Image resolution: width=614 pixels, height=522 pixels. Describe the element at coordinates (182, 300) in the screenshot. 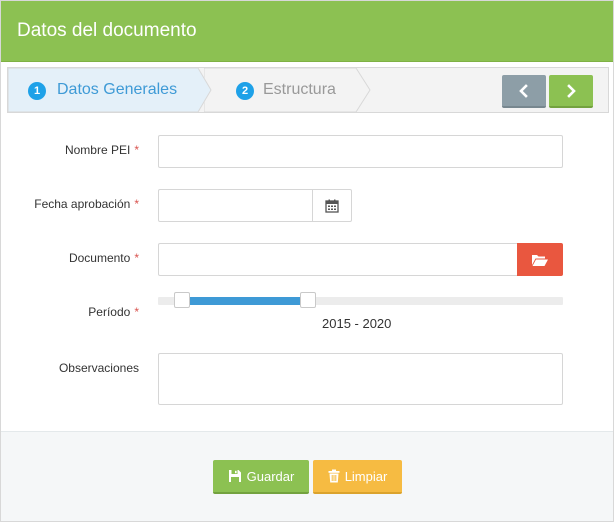

I see `slider-handle-min` at that location.